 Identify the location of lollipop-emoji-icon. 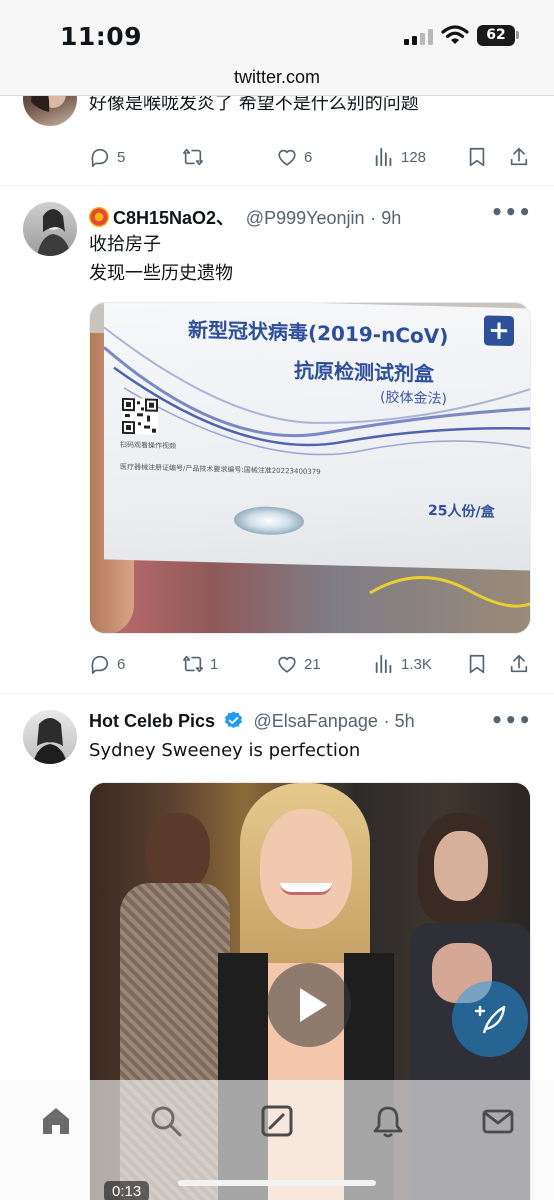
(99, 217).